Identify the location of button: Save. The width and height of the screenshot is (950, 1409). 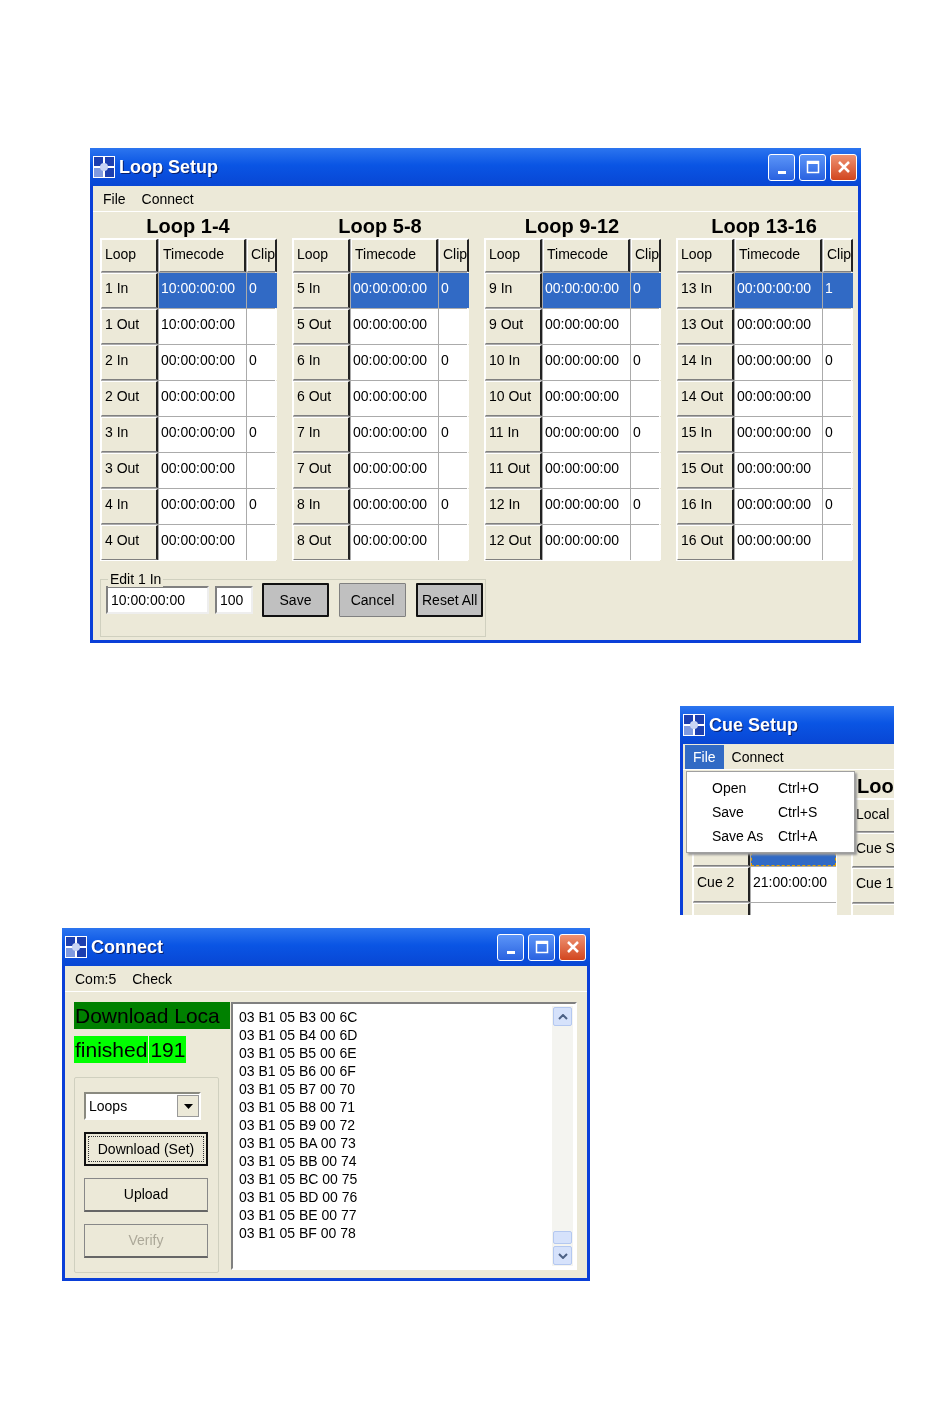
(295, 600).